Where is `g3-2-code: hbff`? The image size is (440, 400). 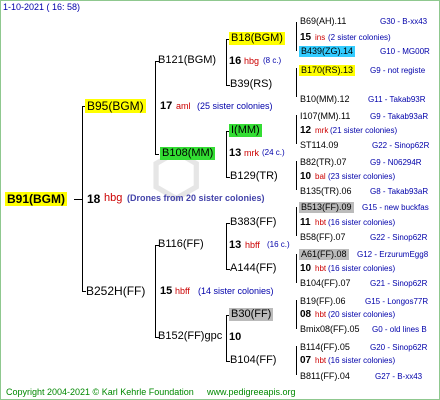
g3-2-code: hbff is located at coordinates (252, 245).